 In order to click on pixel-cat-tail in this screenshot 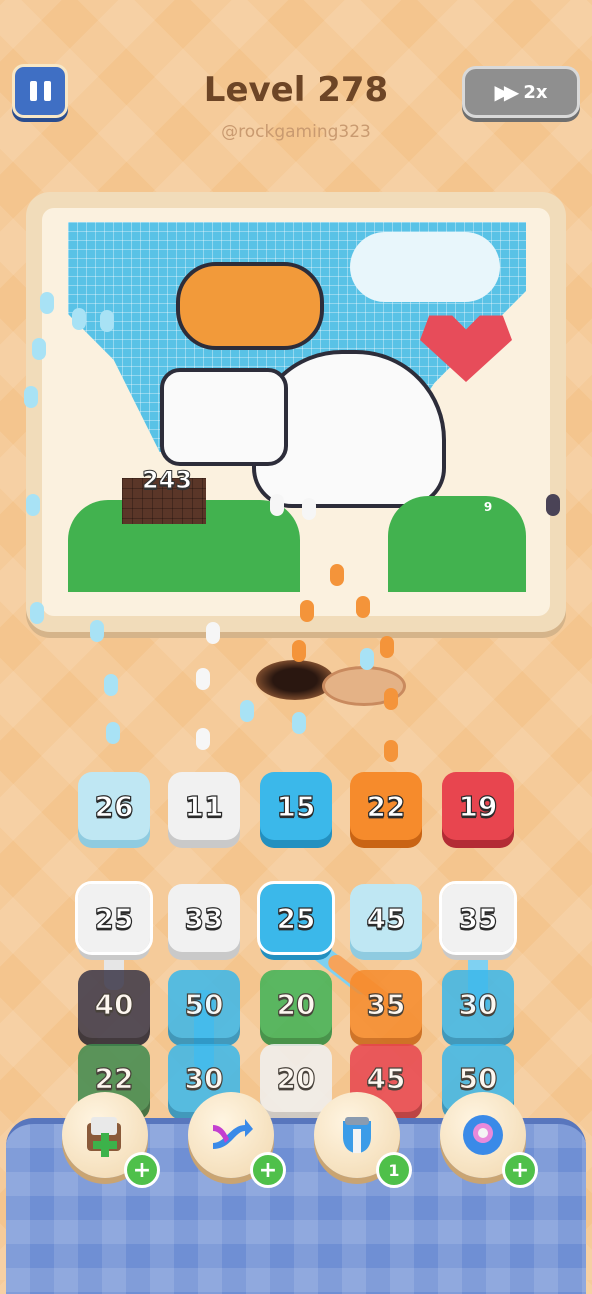, I will do `click(250, 306)`.